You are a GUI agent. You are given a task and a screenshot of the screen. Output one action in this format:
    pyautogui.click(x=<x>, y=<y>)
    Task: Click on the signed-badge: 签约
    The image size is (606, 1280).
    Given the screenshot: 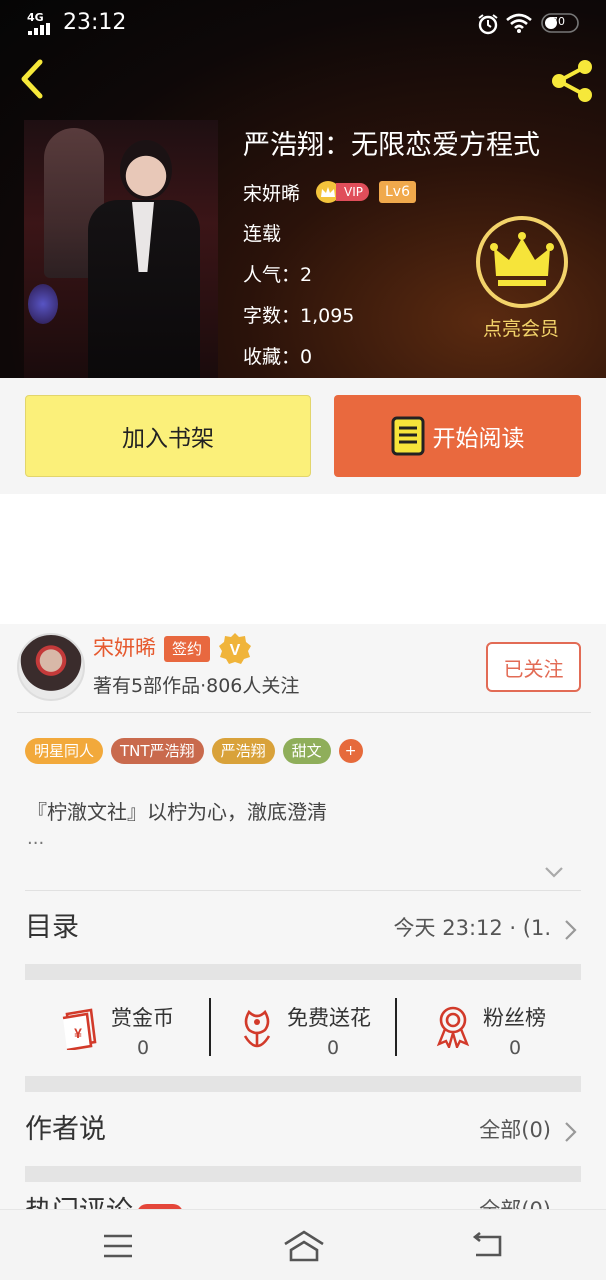 What is the action you would take?
    pyautogui.click(x=187, y=649)
    